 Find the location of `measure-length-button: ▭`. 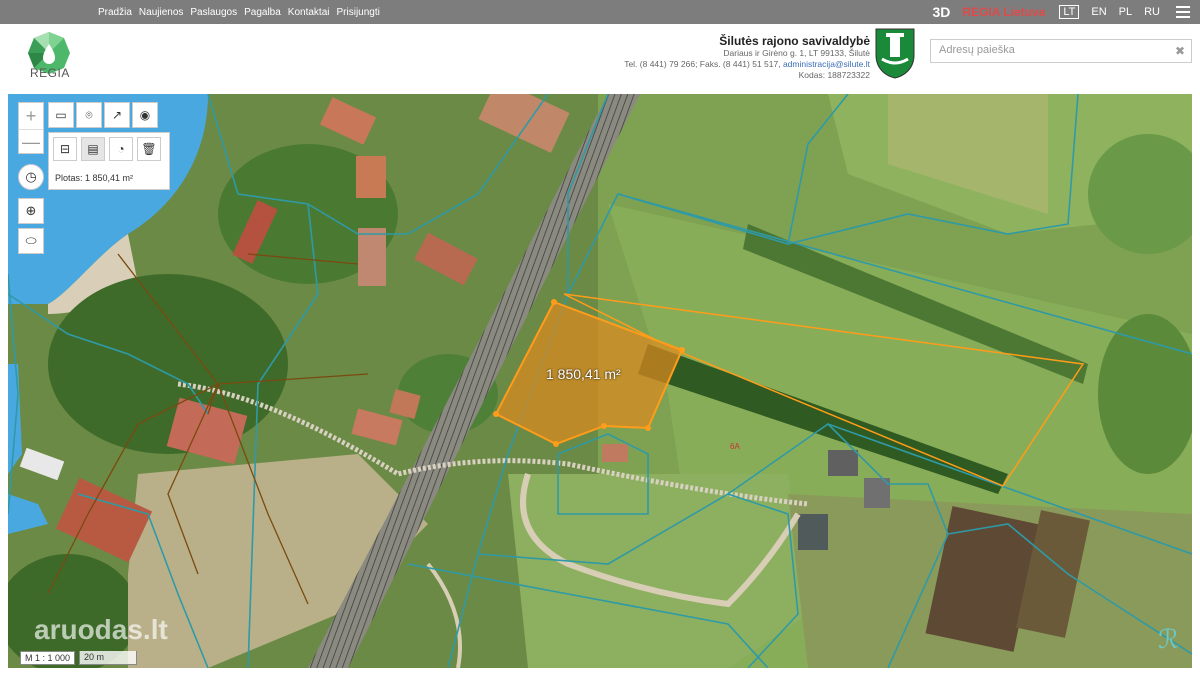

measure-length-button: ▭ is located at coordinates (61, 115).